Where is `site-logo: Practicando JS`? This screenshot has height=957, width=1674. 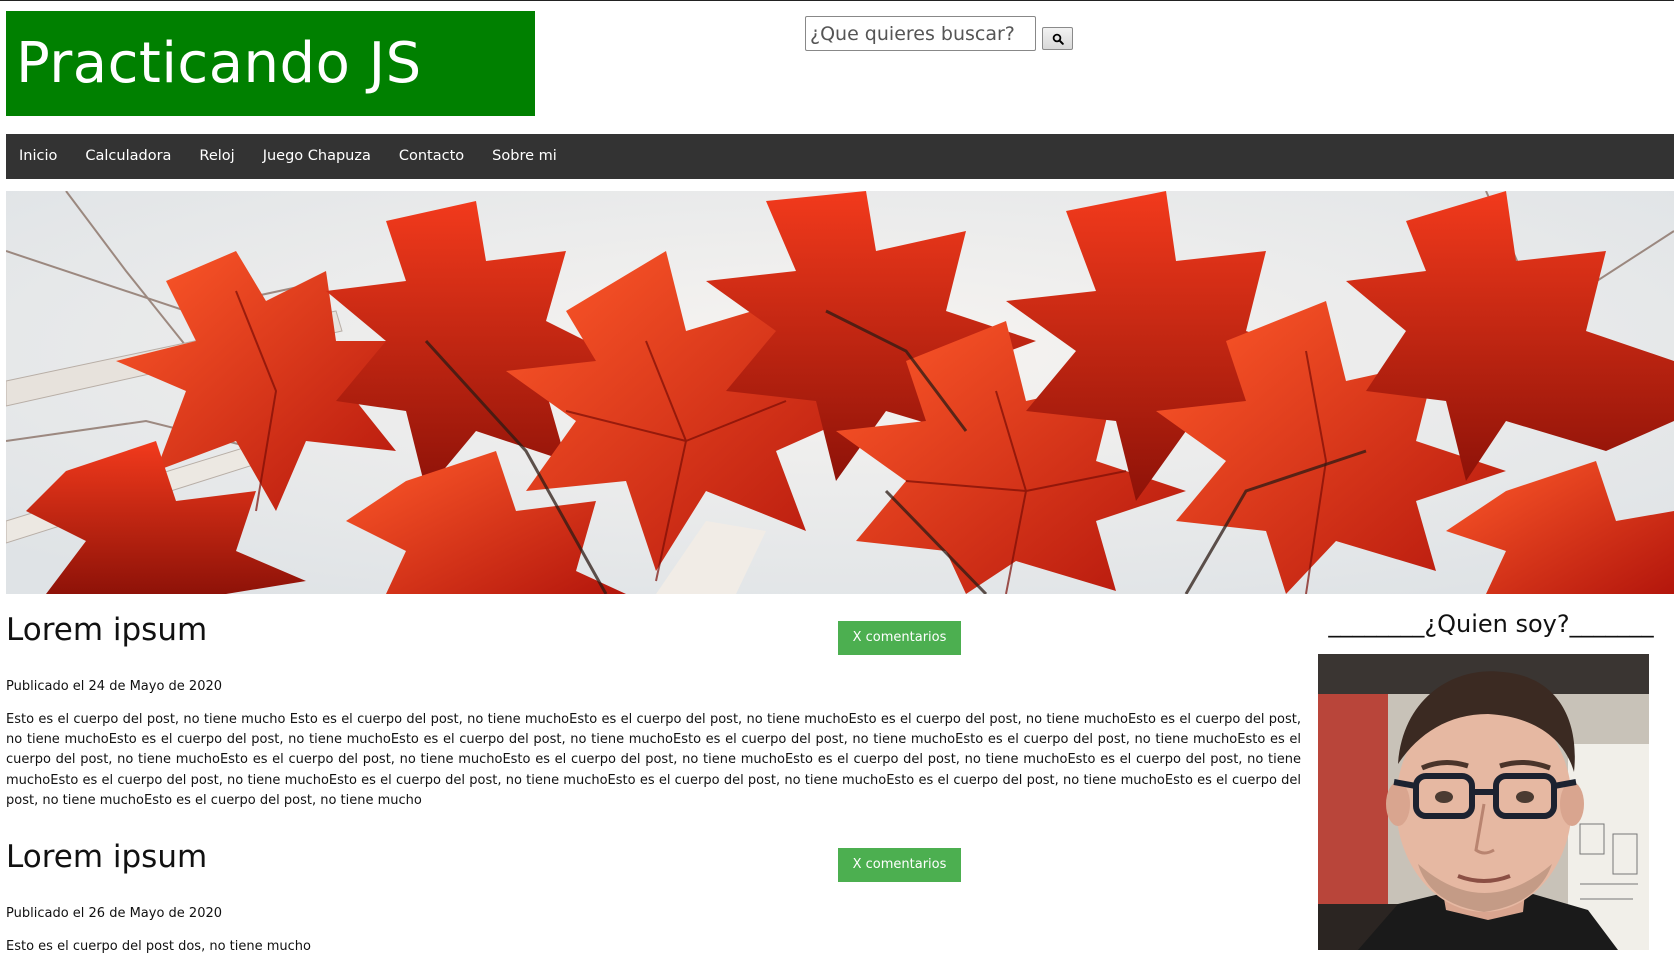
site-logo: Practicando JS is located at coordinates (270, 63).